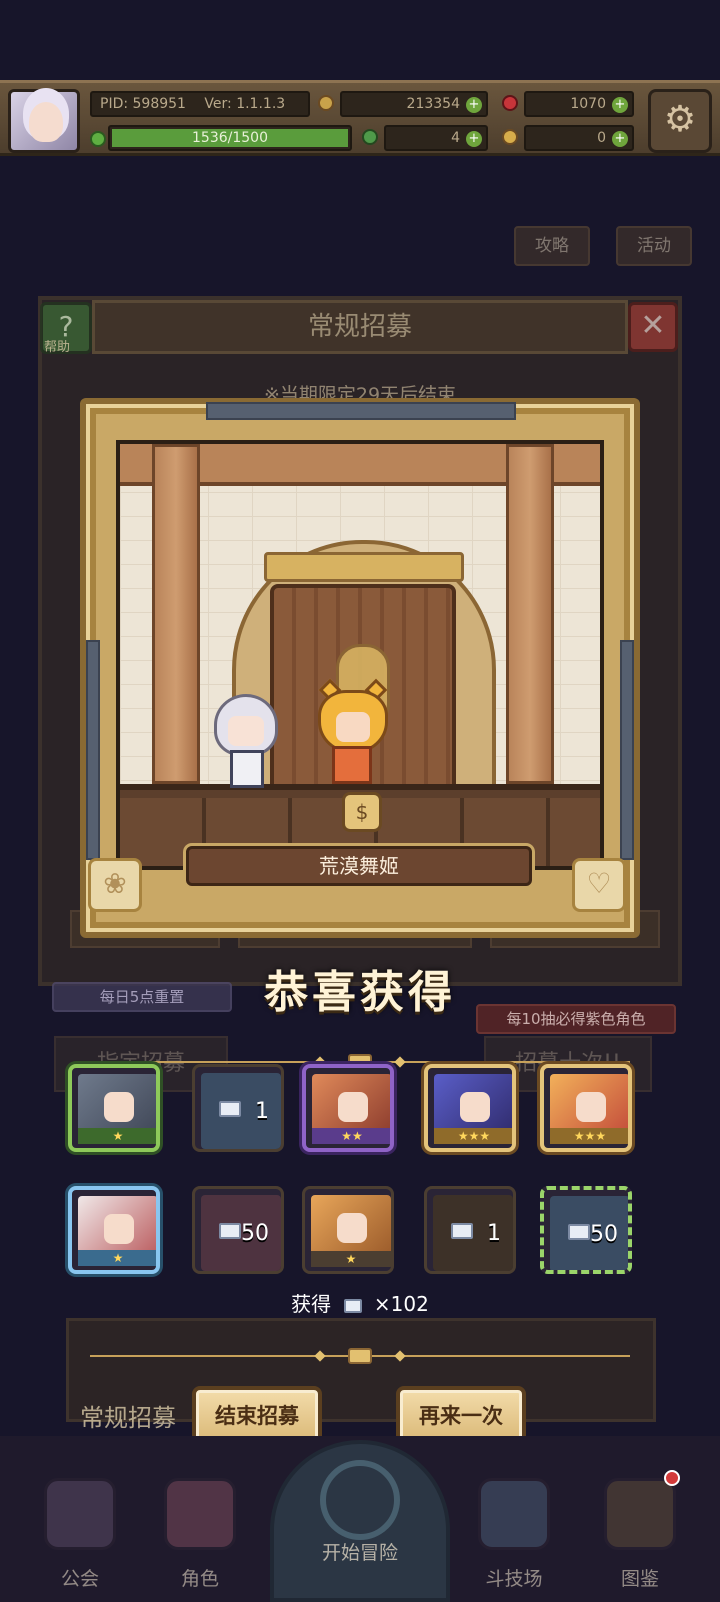 The width and height of the screenshot is (720, 1602). I want to click on player-id: PID: 598951, so click(143, 104).